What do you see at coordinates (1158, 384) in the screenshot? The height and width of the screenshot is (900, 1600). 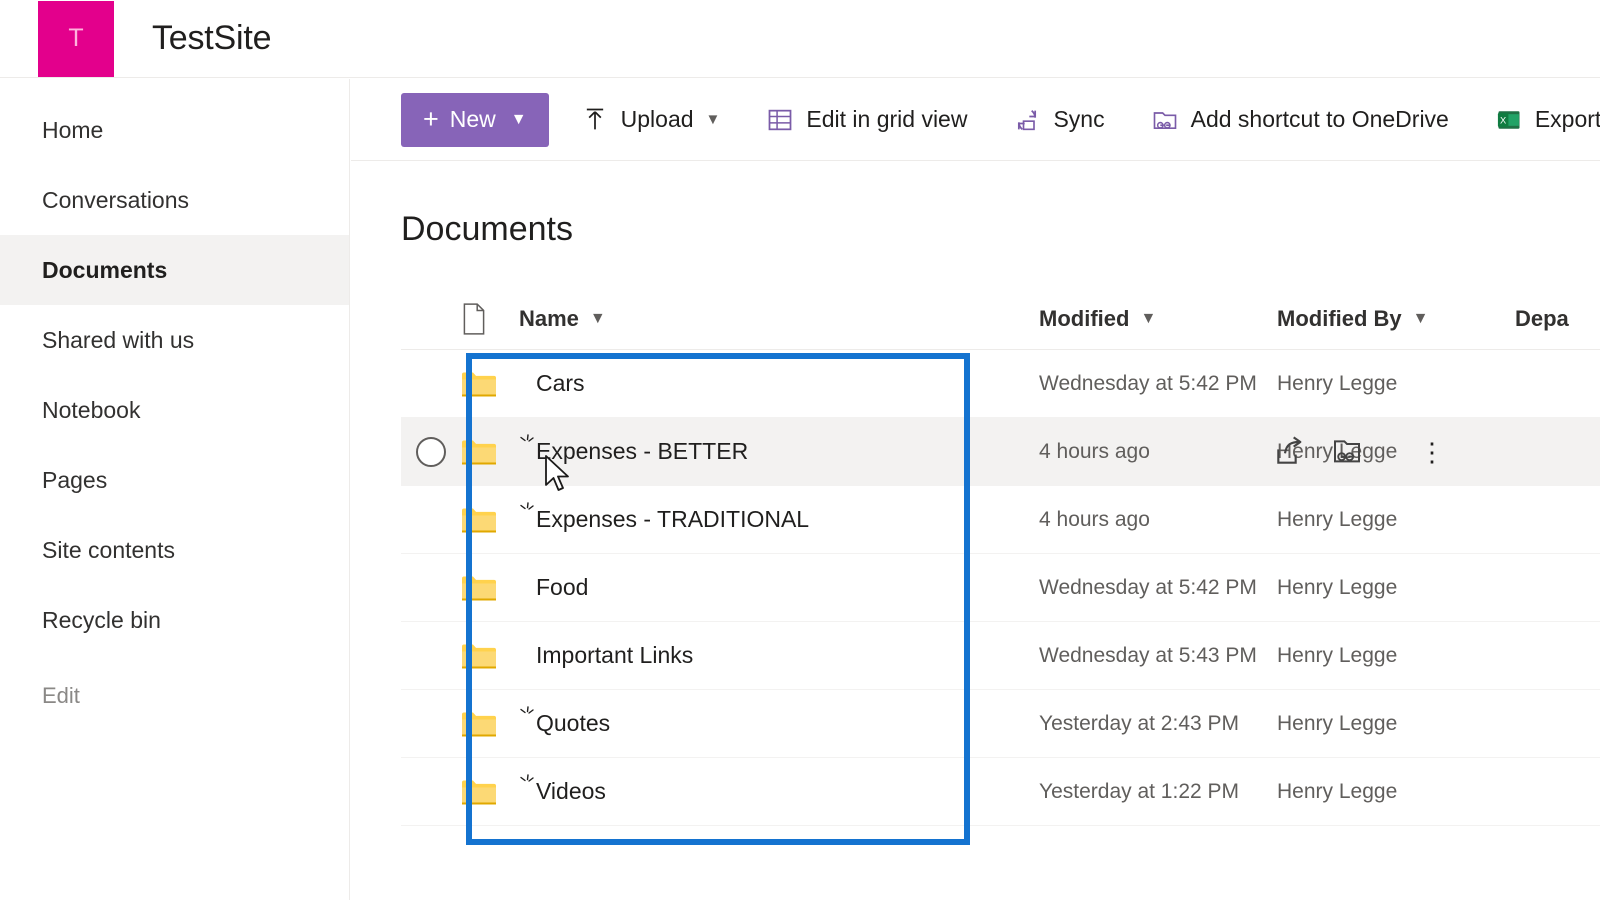 I see `row-modified-cell: Wednesday at 5:42 PM` at bounding box center [1158, 384].